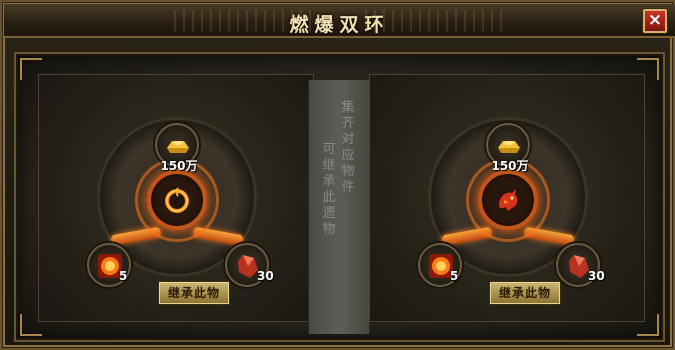 This screenshot has width=675, height=350. Describe the element at coordinates (339, 25) in the screenshot. I see `window-title: 燃爆双环` at that location.